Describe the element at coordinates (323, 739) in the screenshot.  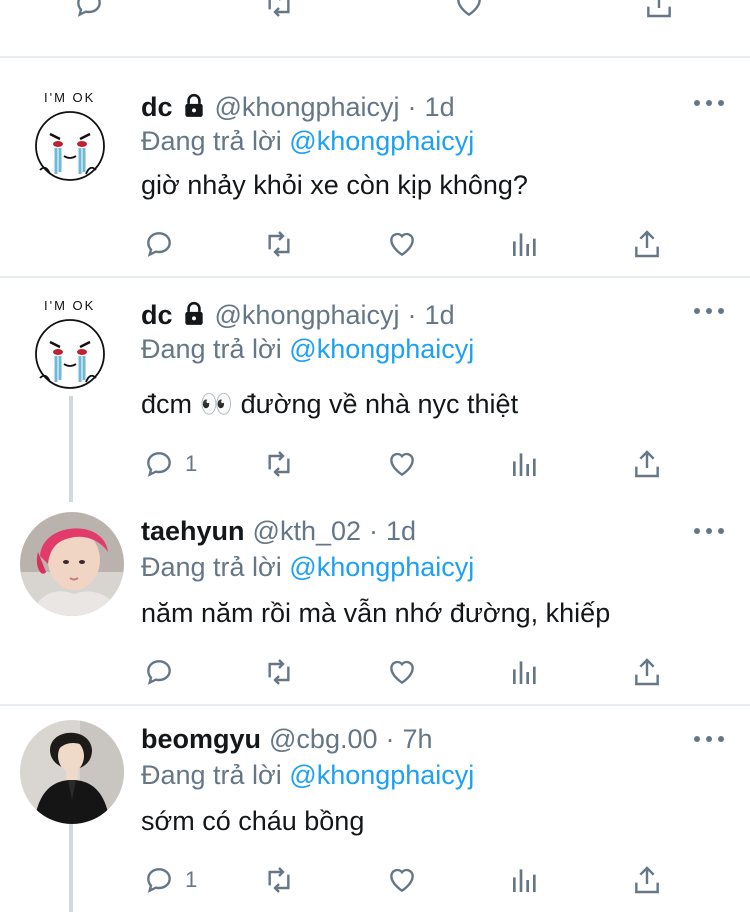
I see `username: @cbg.00` at that location.